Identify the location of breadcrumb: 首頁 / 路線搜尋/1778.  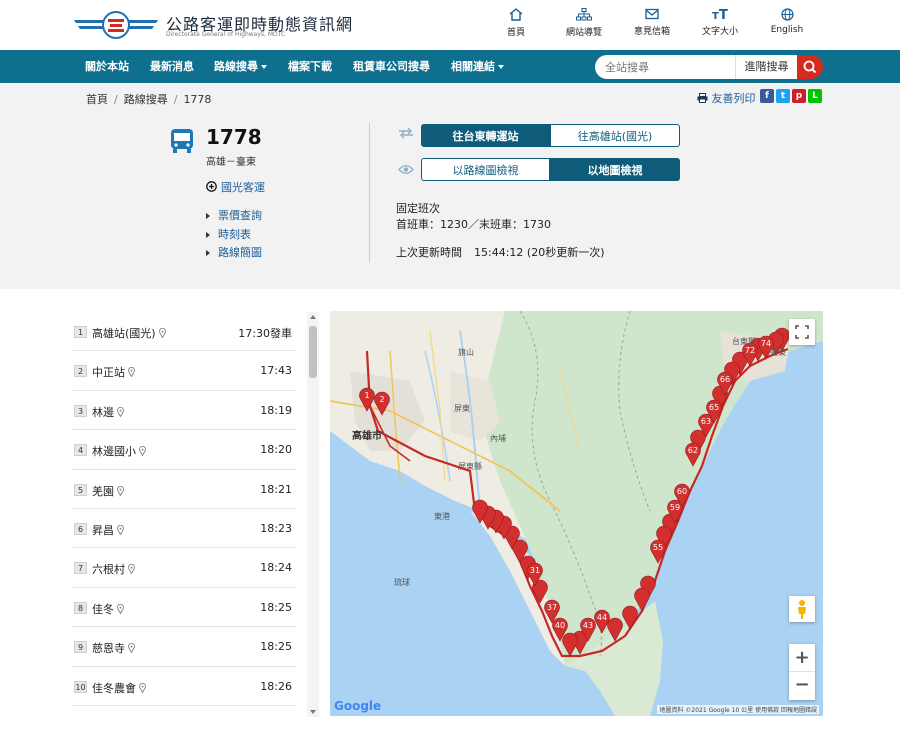
(149, 99).